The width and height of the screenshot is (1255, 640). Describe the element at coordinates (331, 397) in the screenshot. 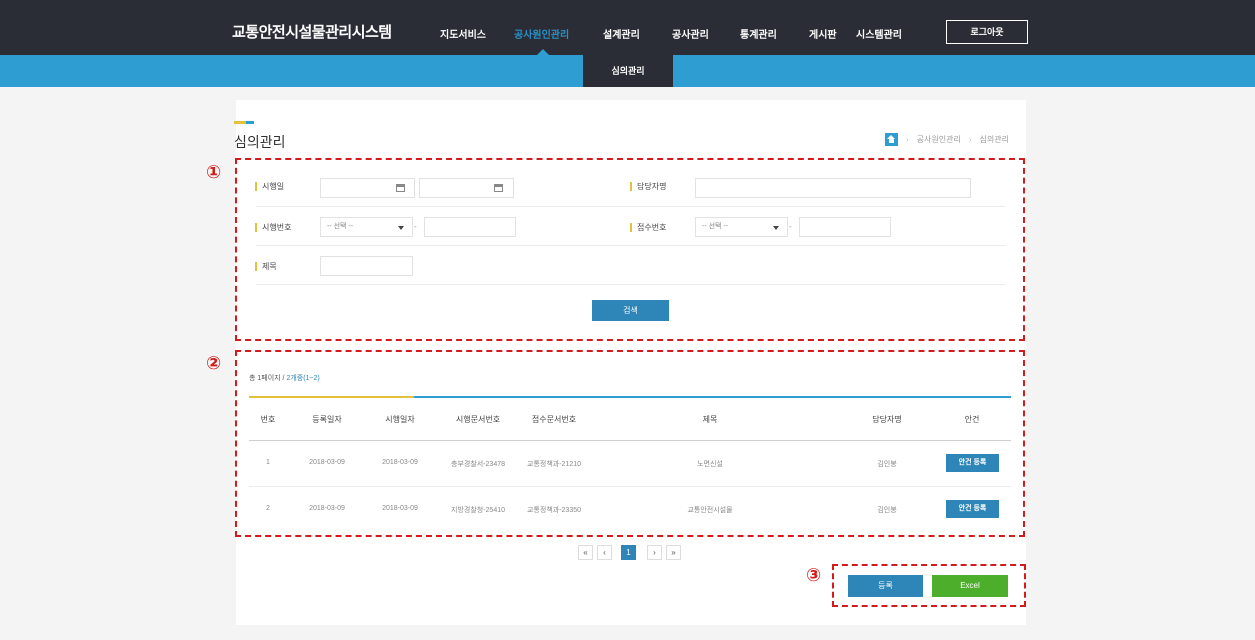

I see `table-top-accent` at that location.